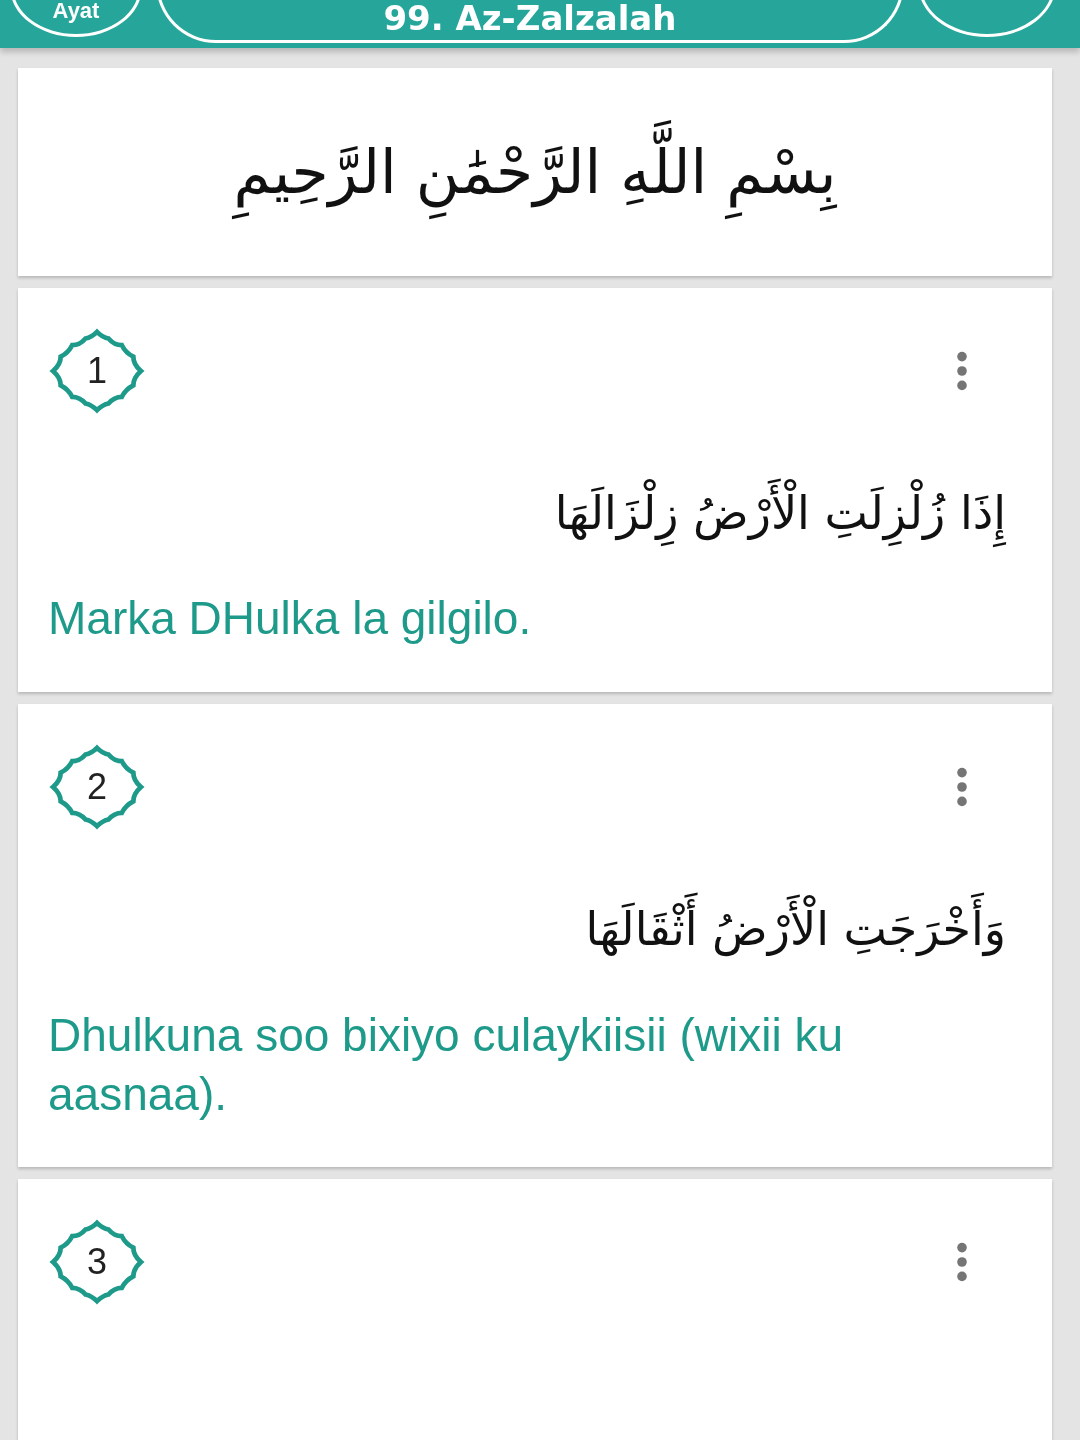  What do you see at coordinates (446, 1064) in the screenshot?
I see `verse-translation: Dhulkuna soo bixiyo culaykiisii (wixii ku aasnaa).` at bounding box center [446, 1064].